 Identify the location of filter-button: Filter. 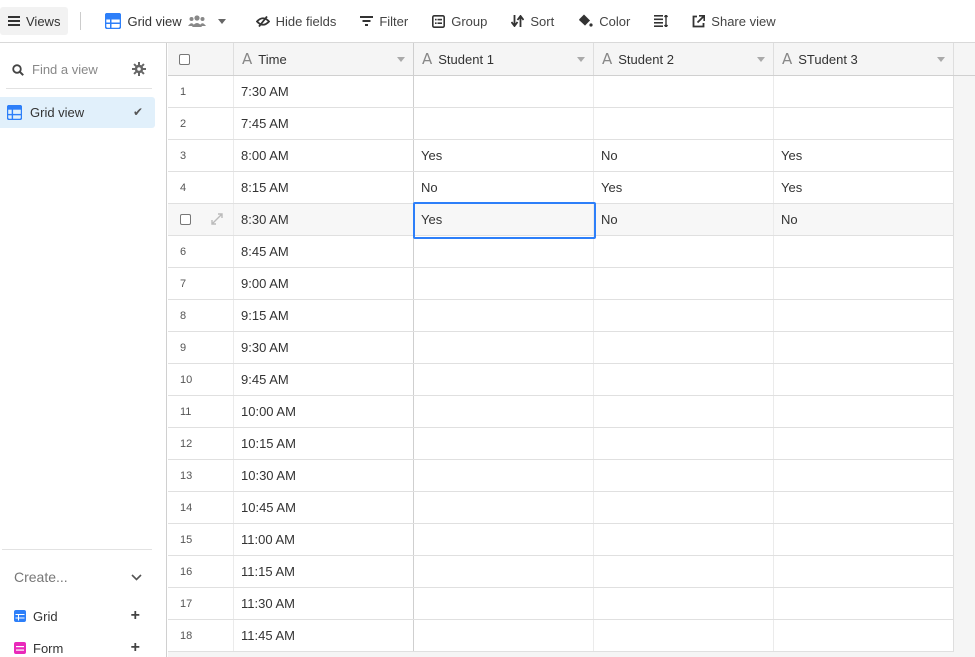
(384, 21).